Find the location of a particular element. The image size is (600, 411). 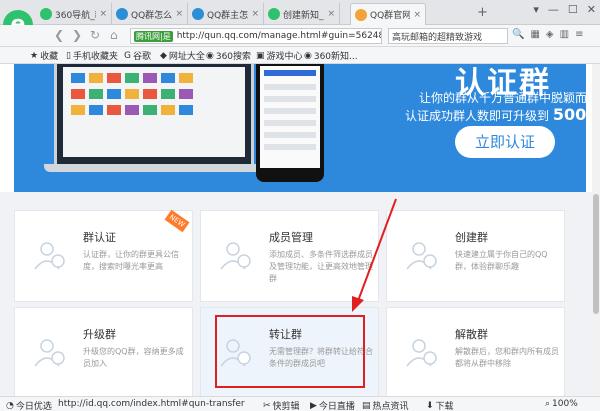

news-button: ▤ 热点资讯 is located at coordinates (385, 405).